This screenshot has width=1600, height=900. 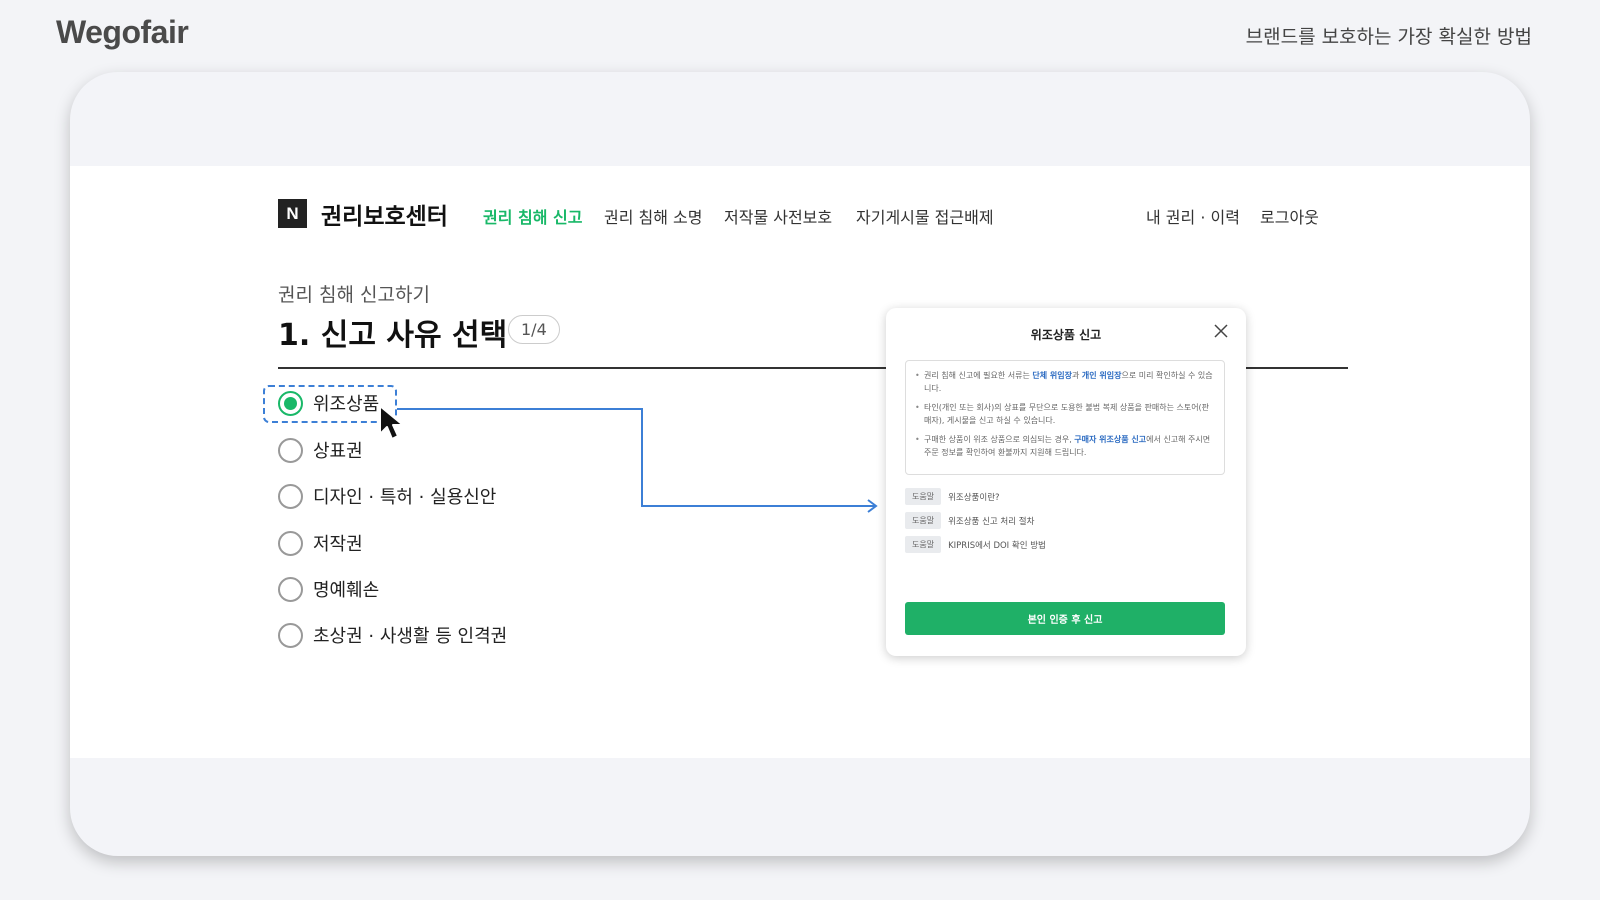 I want to click on help-text: 위조상품 신고 처리 절차, so click(x=991, y=521).